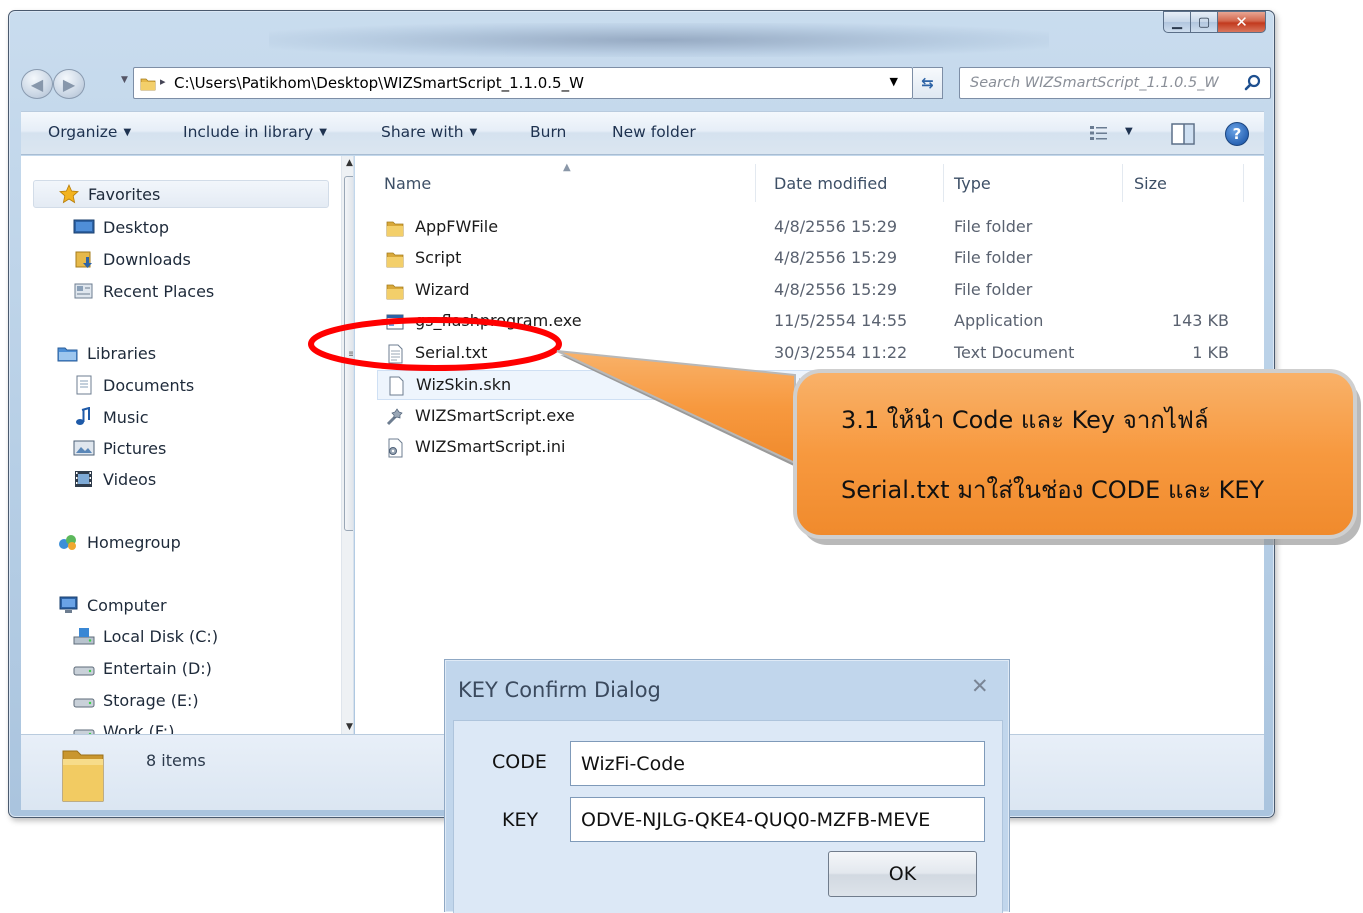 The height and width of the screenshot is (913, 1363). What do you see at coordinates (176, 760) in the screenshot?
I see `item-count: 8 items` at bounding box center [176, 760].